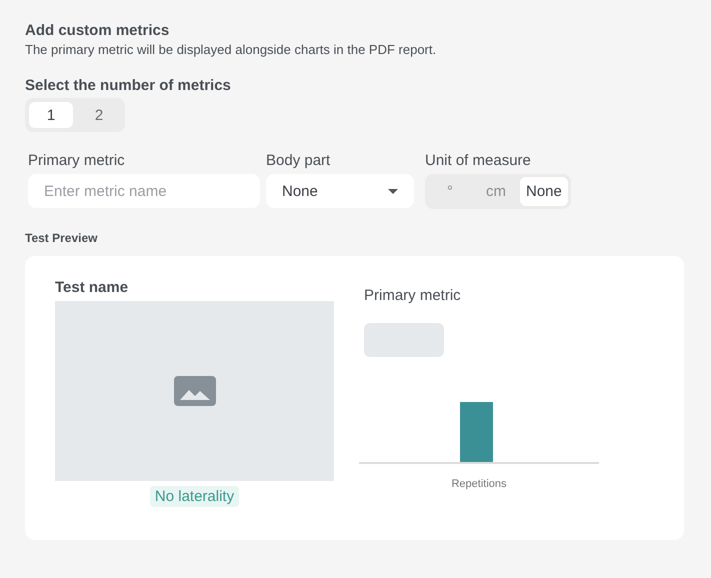  What do you see at coordinates (230, 49) in the screenshot?
I see `section-description: The primary metric will be displayed alongside charts in the PDF report.` at bounding box center [230, 49].